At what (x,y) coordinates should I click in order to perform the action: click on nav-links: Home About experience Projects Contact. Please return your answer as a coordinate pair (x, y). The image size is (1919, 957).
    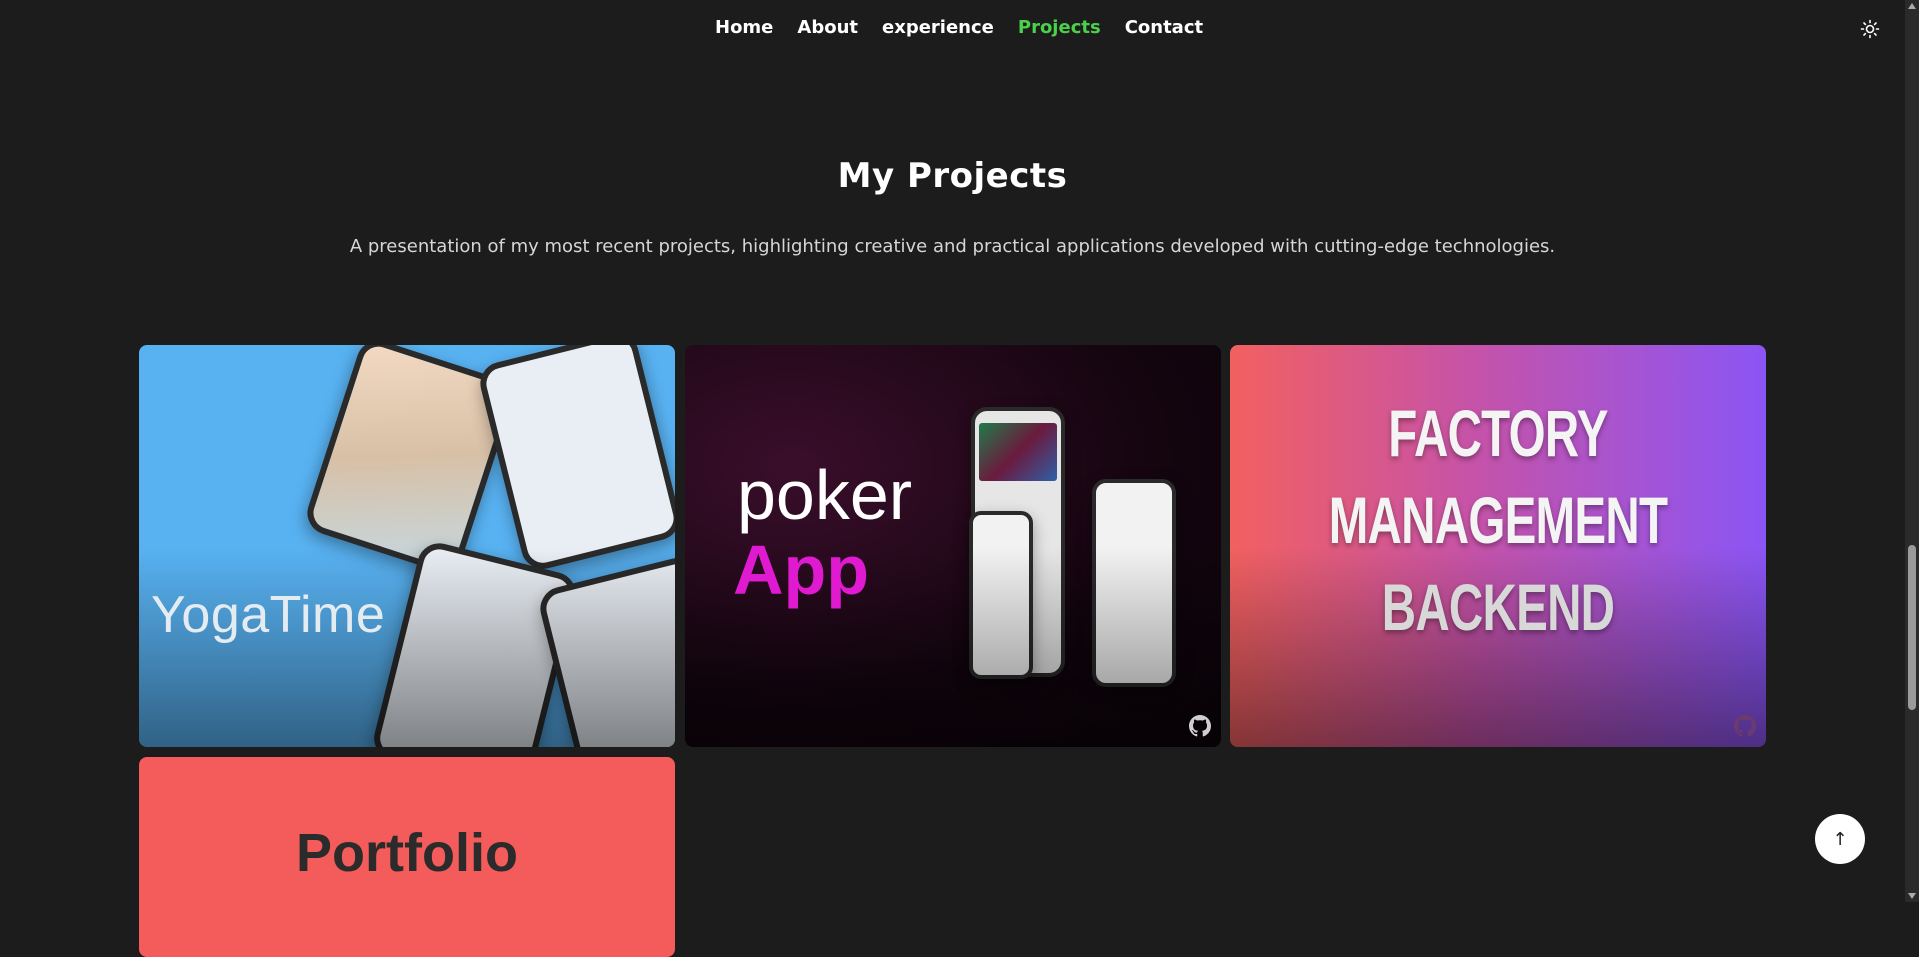
    Looking at the image, I should click on (959, 27).